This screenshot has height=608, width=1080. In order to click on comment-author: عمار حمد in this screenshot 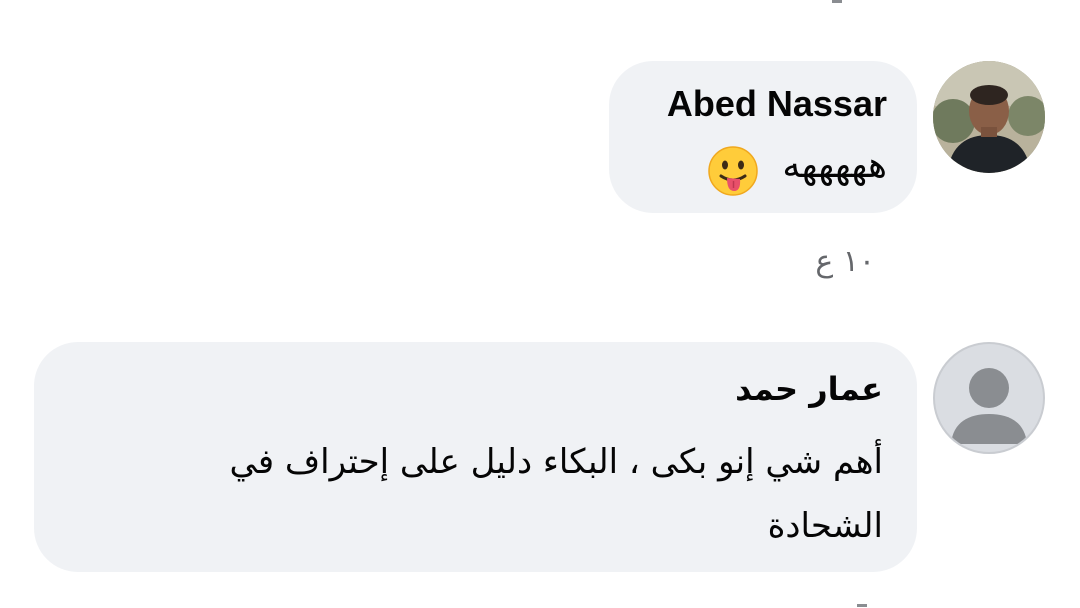, I will do `click(809, 389)`.